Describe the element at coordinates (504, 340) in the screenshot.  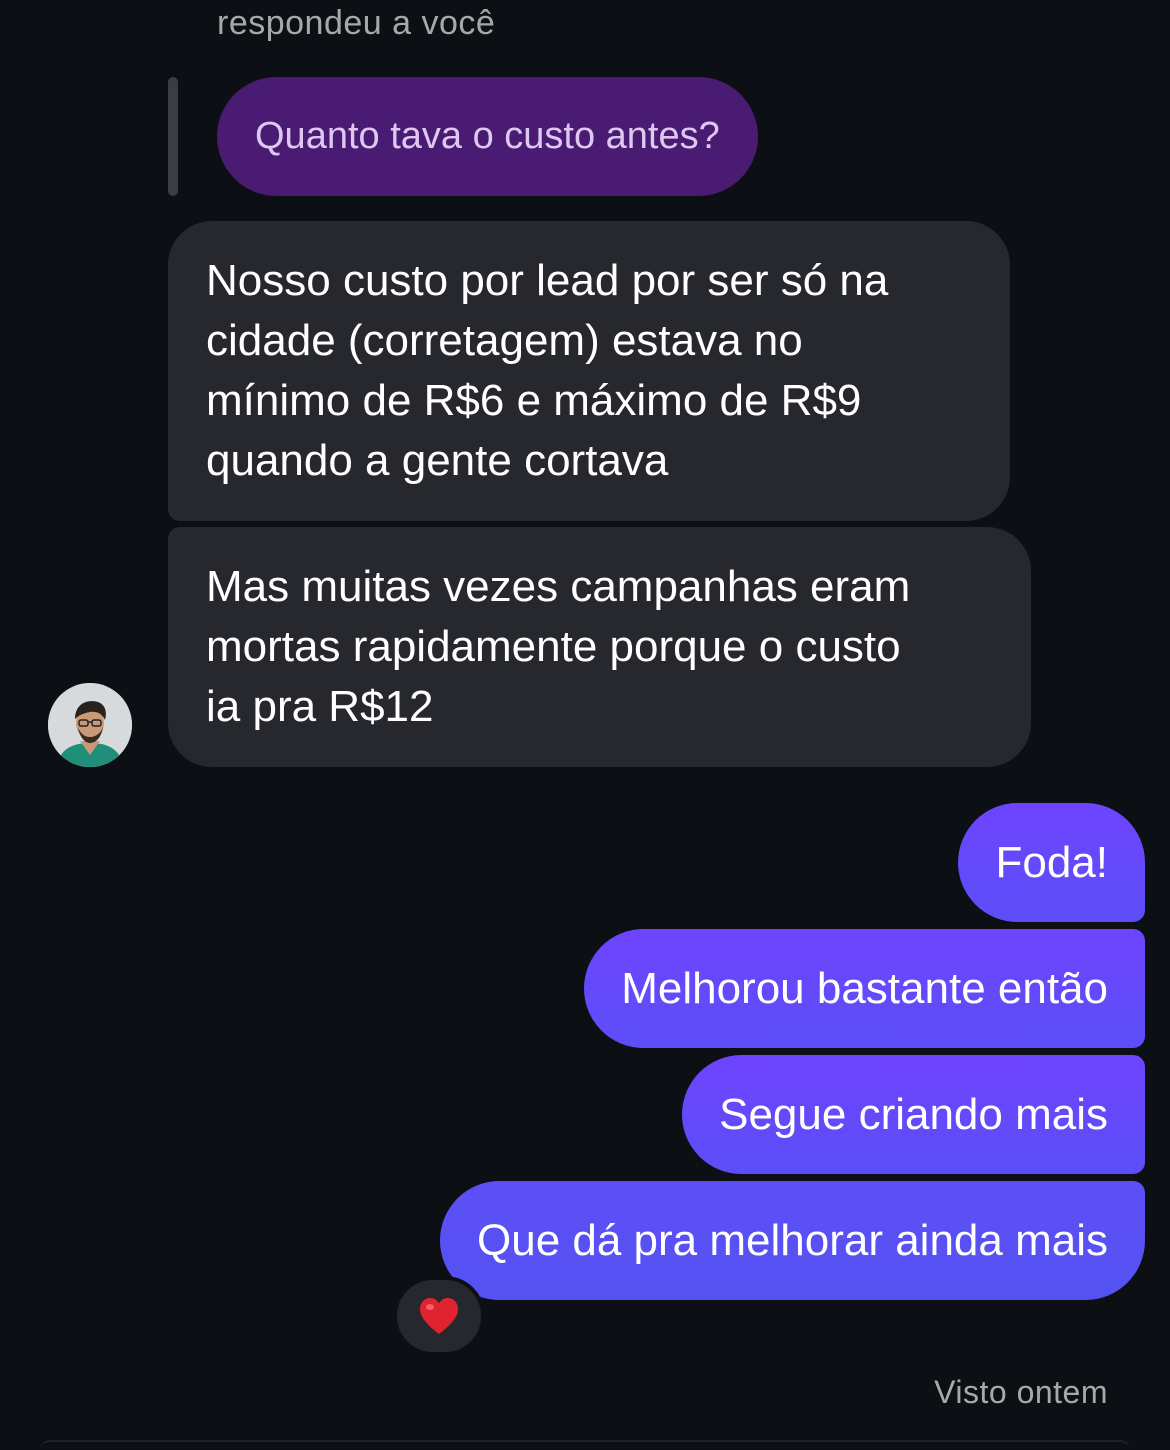
I see `message-line: cidade (corretagem) estava no` at that location.